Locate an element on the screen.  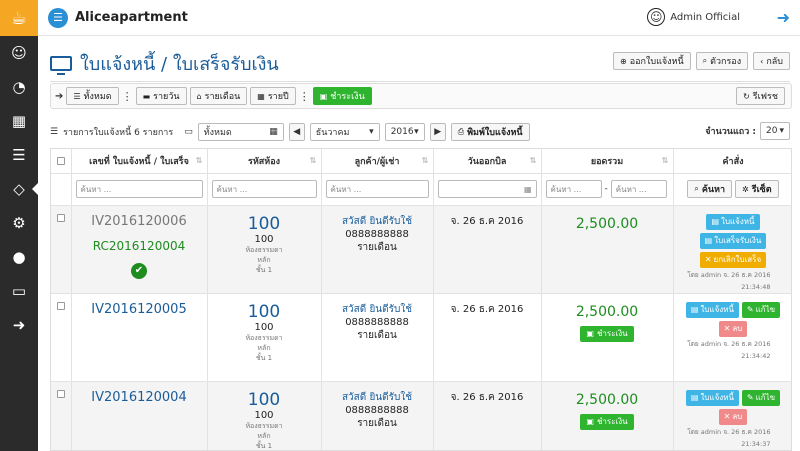
user-menu: ☺ Admin Official is located at coordinates (693, 17).